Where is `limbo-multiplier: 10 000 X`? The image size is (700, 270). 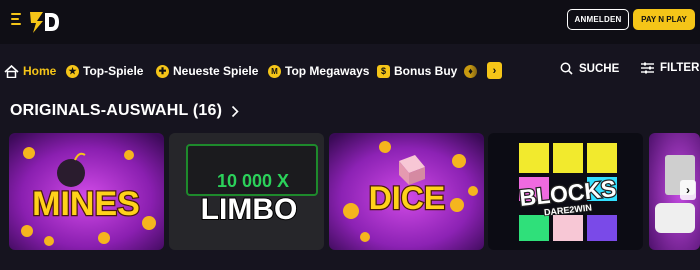
limbo-multiplier: 10 000 X is located at coordinates (253, 181).